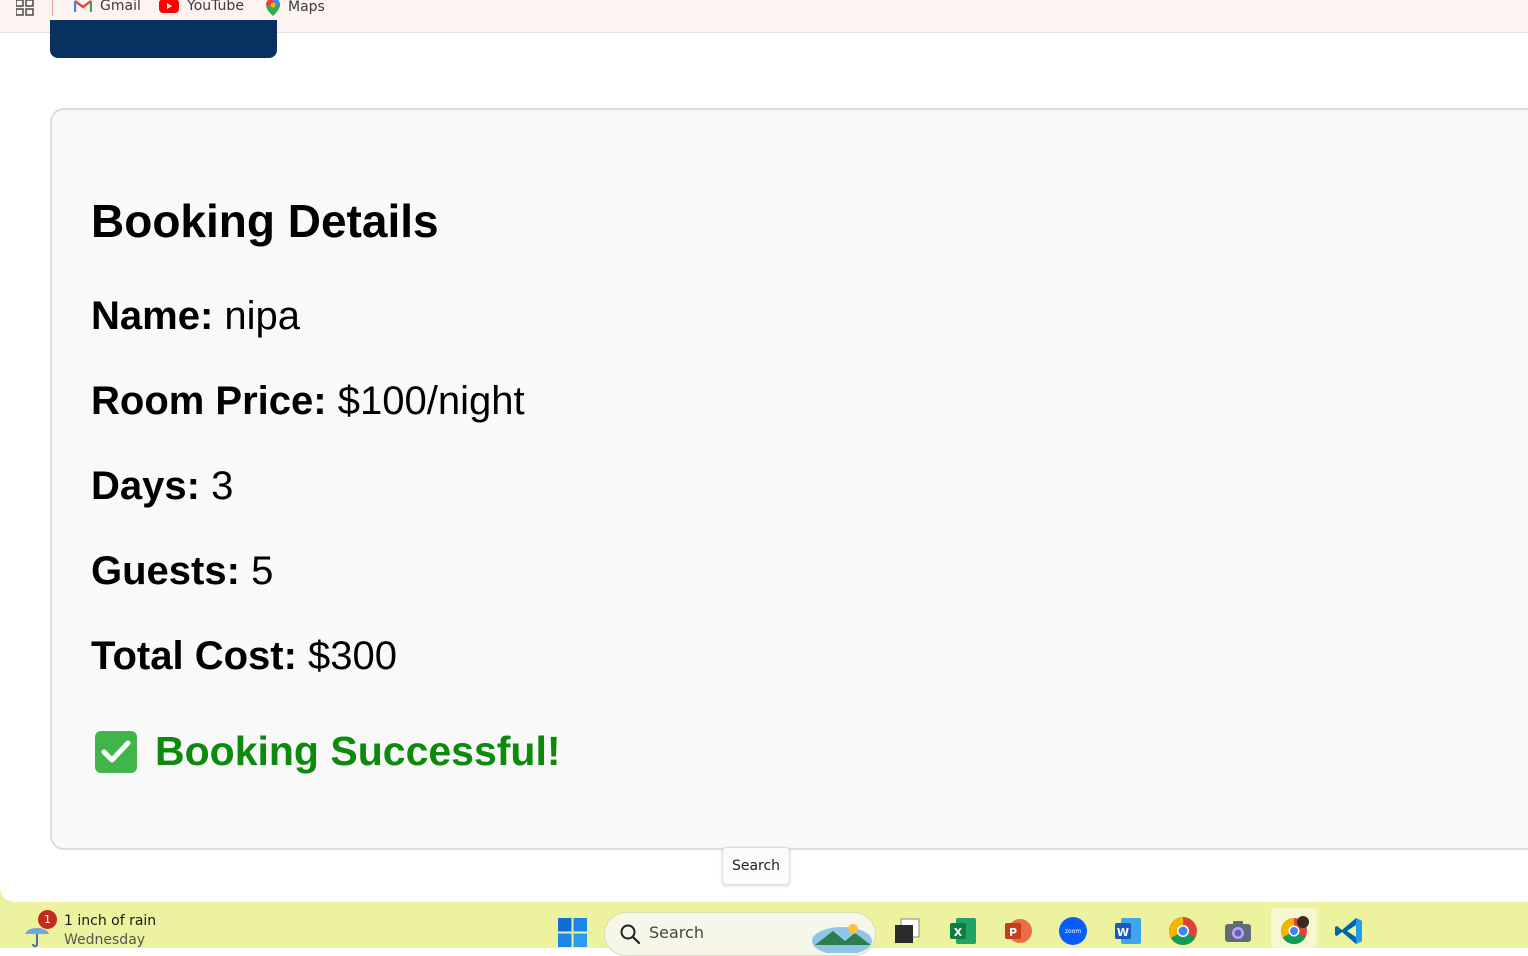 The width and height of the screenshot is (1528, 956). Describe the element at coordinates (222, 486) in the screenshot. I see `days-value: 3` at that location.